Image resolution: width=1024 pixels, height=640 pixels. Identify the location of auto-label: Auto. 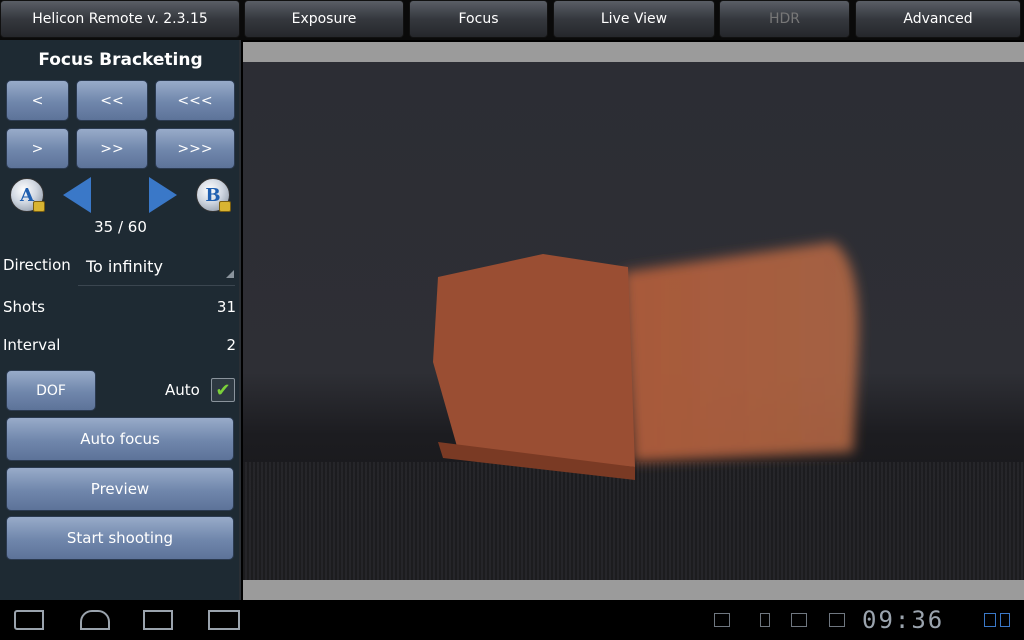
(182, 390).